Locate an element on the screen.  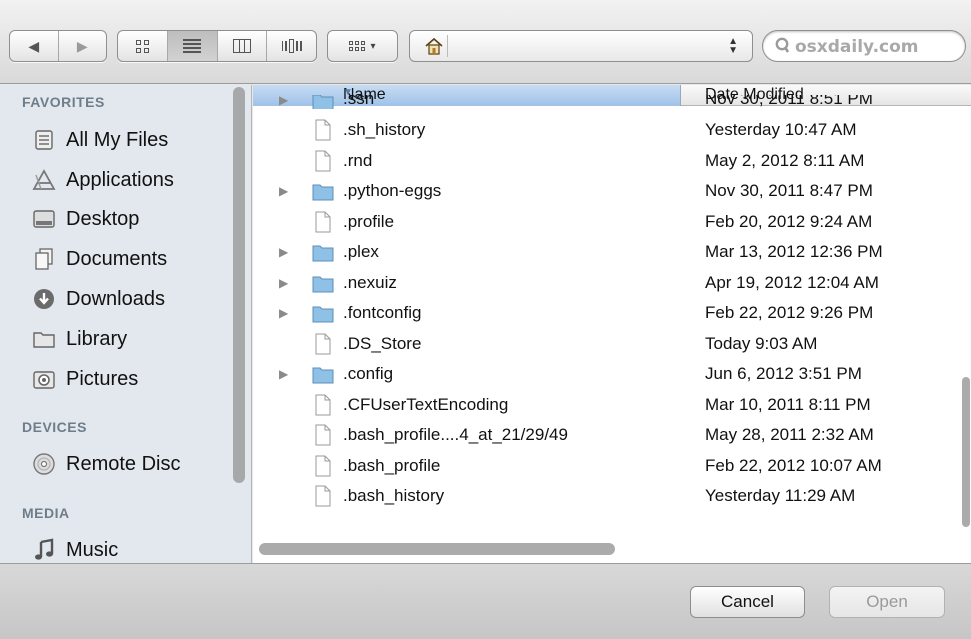
list-item: .rnd May 2, 2012 8:11 AM is located at coordinates (612, 161).